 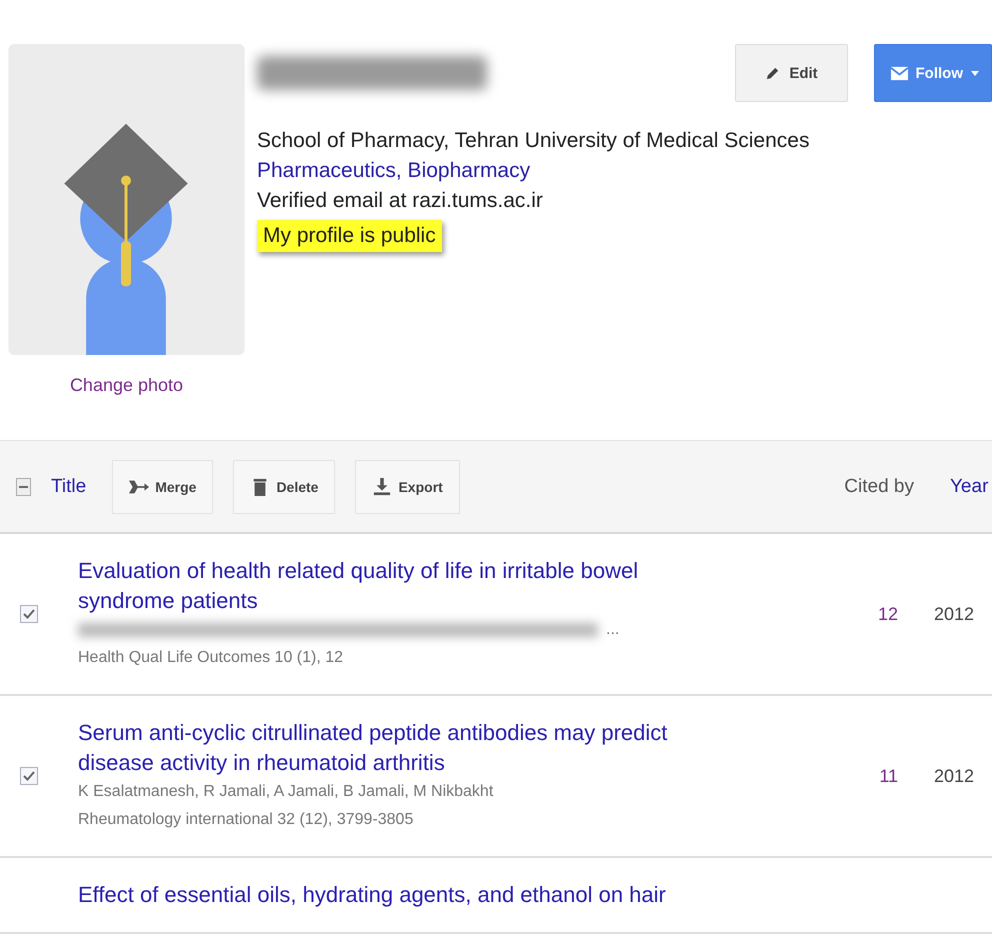 What do you see at coordinates (879, 487) in the screenshot?
I see `cited-by-column-link: Cited by` at bounding box center [879, 487].